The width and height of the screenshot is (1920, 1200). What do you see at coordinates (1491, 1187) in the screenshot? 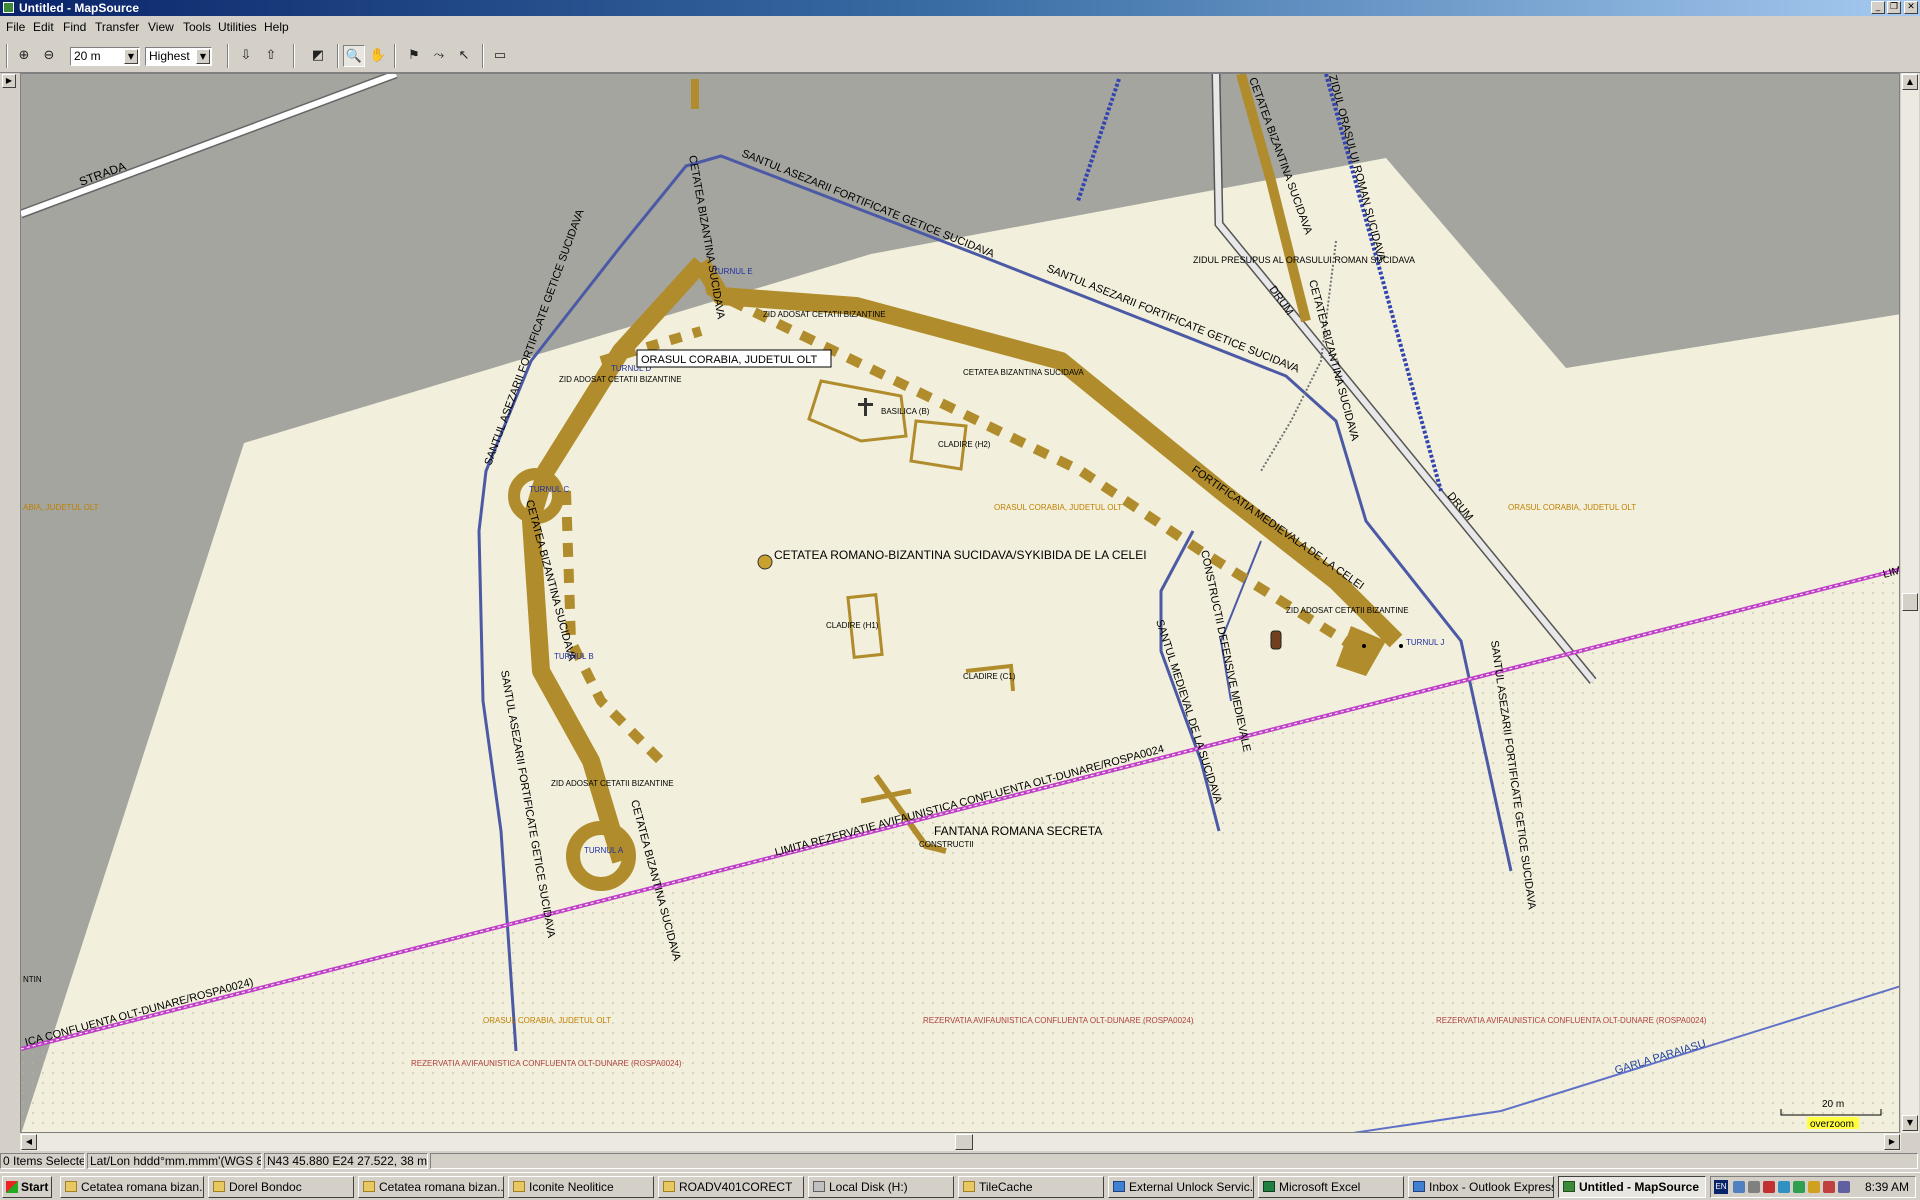
I see `taskbar-item-label: Inbox - Outlook Express` at bounding box center [1491, 1187].